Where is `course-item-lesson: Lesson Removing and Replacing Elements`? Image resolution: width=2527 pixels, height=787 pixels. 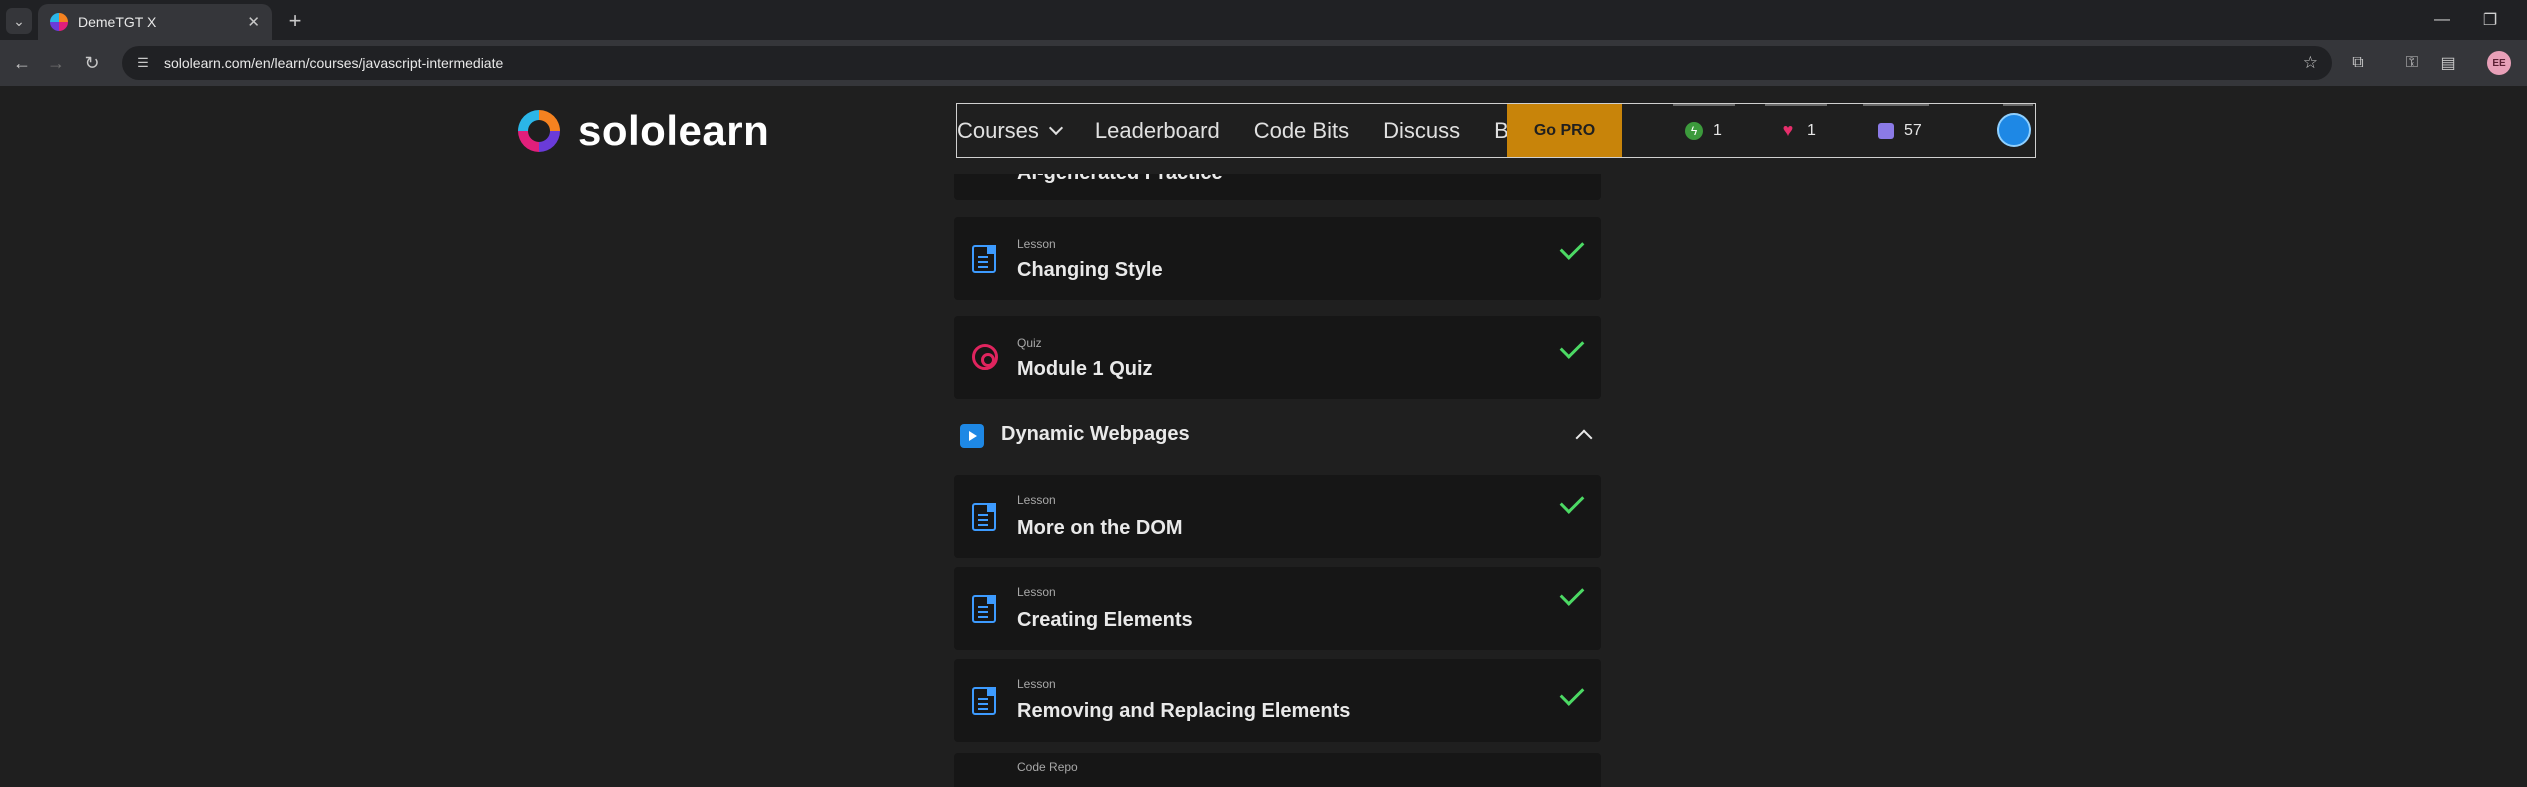 course-item-lesson: Lesson Removing and Replacing Elements is located at coordinates (1277, 700).